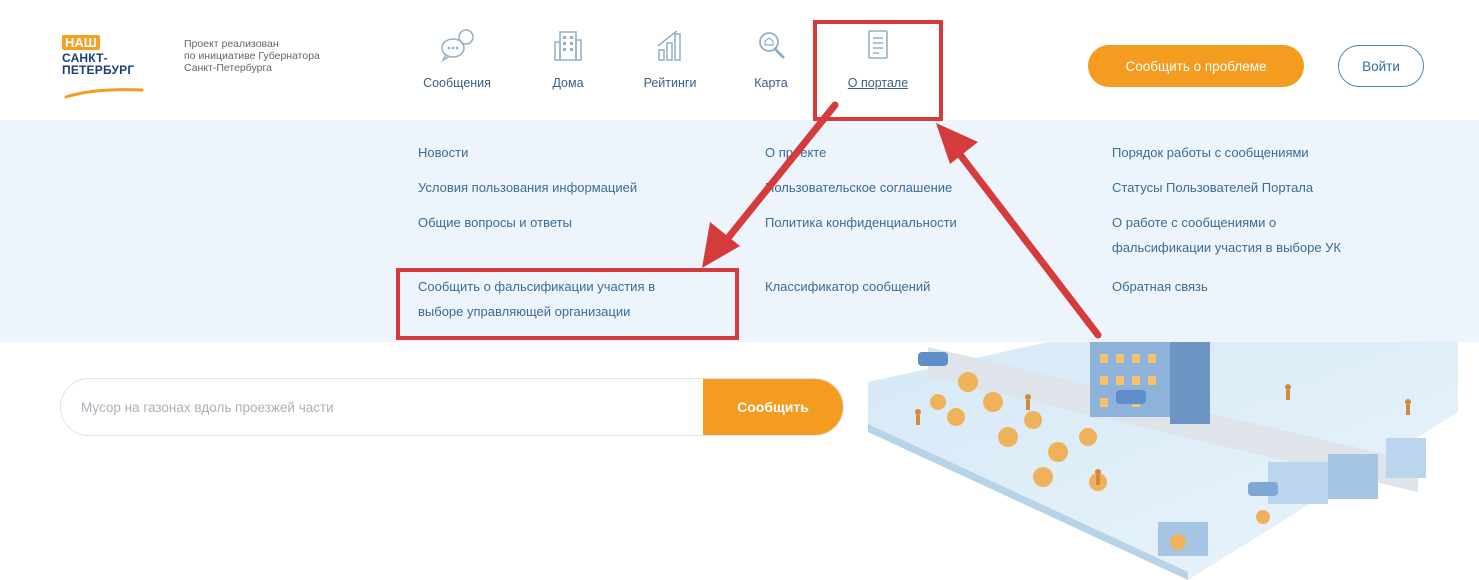 This screenshot has height=580, width=1479. What do you see at coordinates (457, 45) in the screenshot?
I see `speech-bubbles-icon` at bounding box center [457, 45].